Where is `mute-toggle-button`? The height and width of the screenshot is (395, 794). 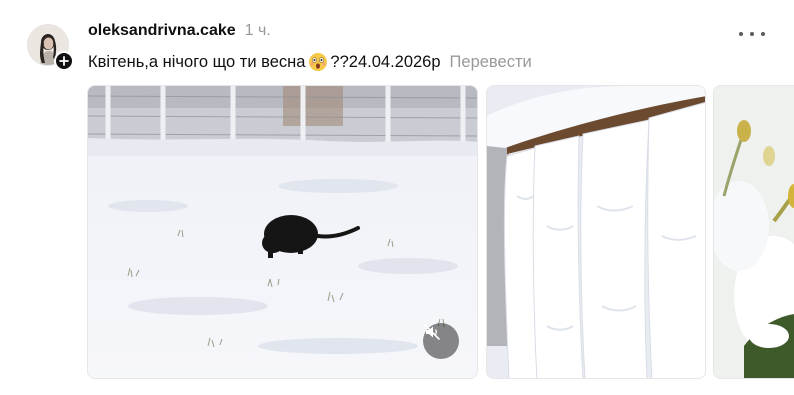 mute-toggle-button is located at coordinates (441, 341).